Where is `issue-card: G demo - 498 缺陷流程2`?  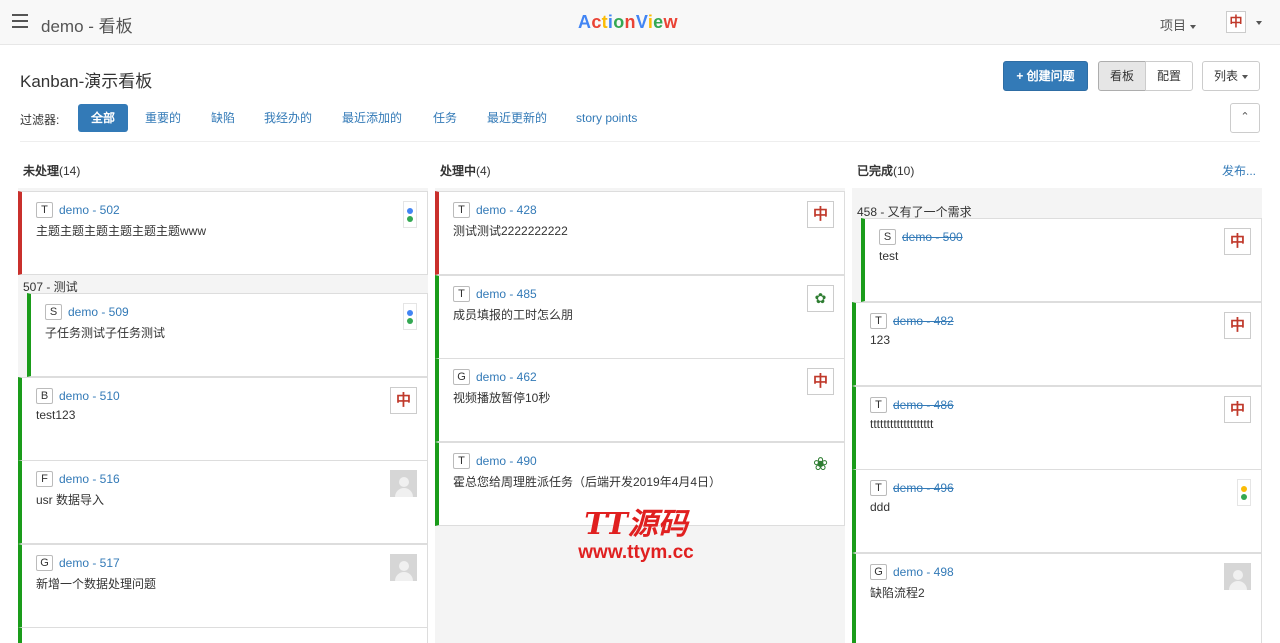
issue-card: G demo - 498 缺陷流程2 is located at coordinates (1057, 598).